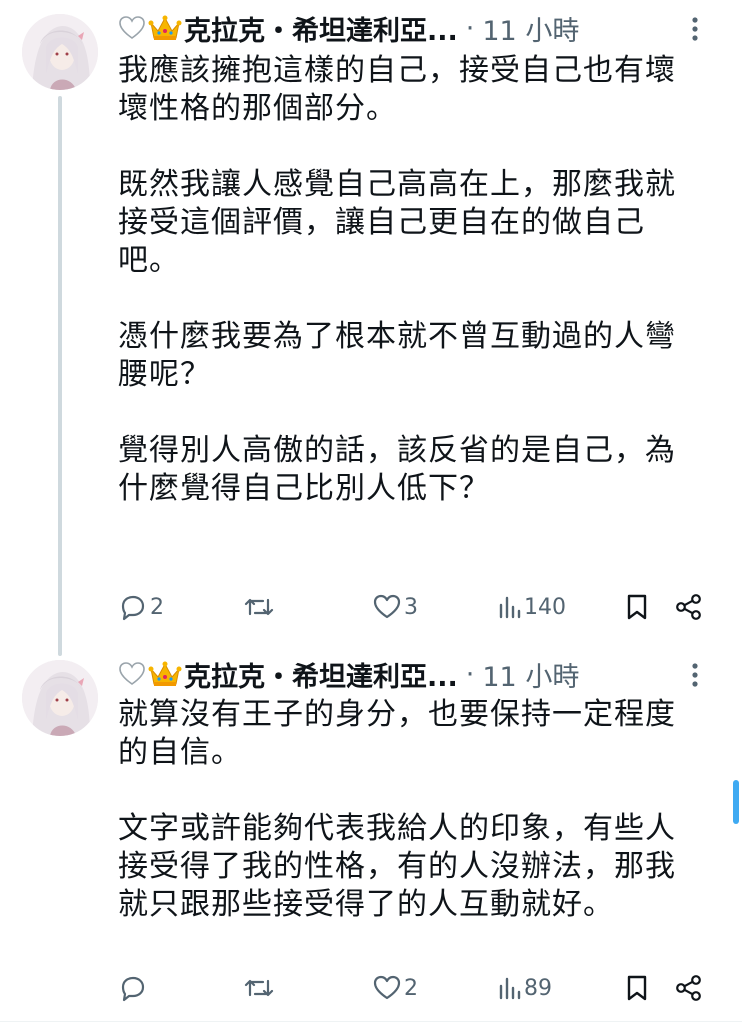  What do you see at coordinates (157, 607) in the screenshot?
I see `reply-count: 2` at bounding box center [157, 607].